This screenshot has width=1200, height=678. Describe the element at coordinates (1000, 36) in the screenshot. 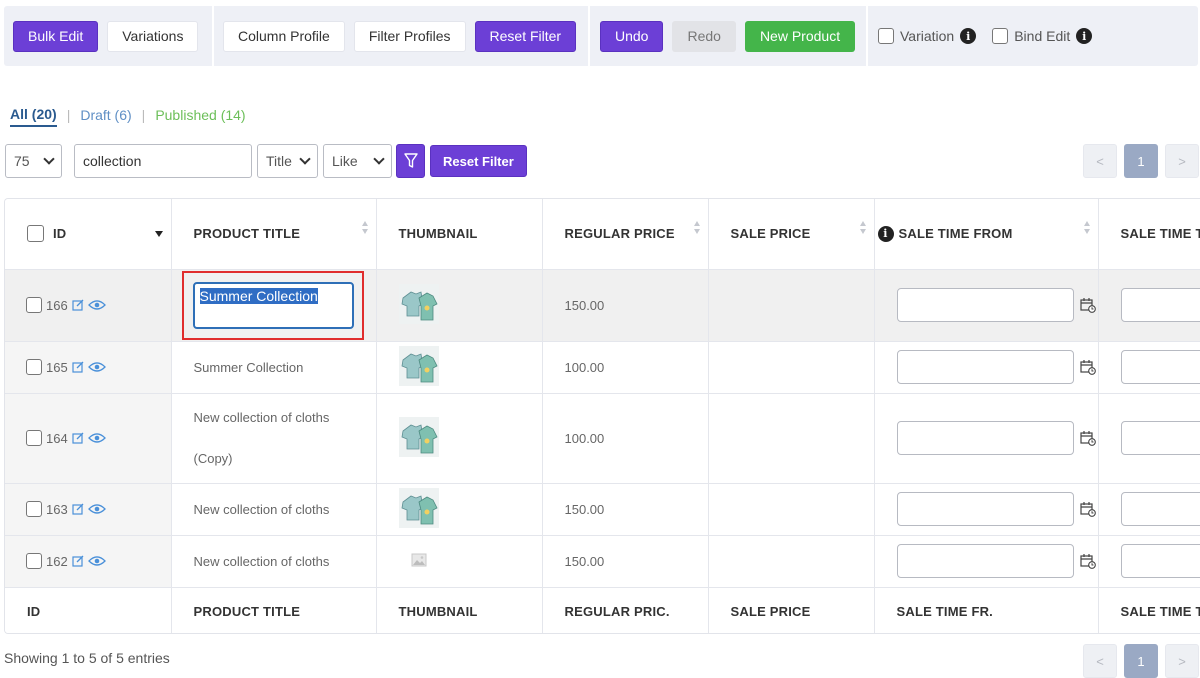

I see `bind-edit-checkbox` at that location.